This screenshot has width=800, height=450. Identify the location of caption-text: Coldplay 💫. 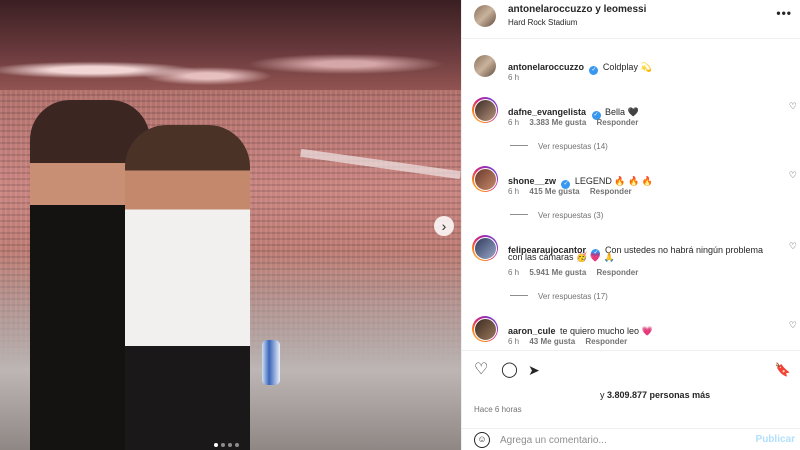
(627, 67).